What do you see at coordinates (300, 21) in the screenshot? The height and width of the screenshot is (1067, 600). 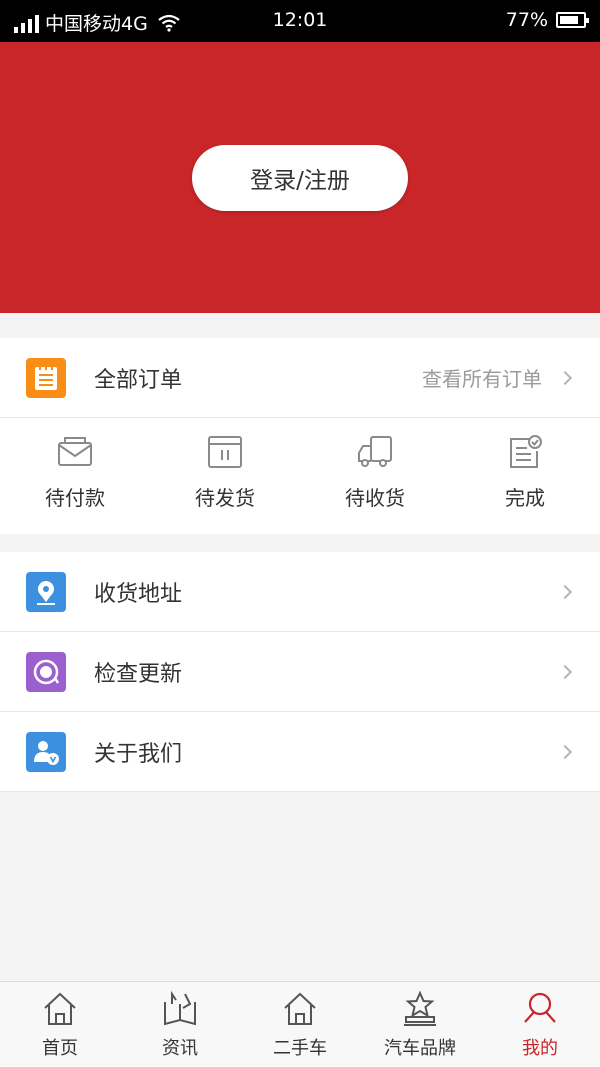 I see `status-bar: 中国移动4G 12:01 77%` at bounding box center [300, 21].